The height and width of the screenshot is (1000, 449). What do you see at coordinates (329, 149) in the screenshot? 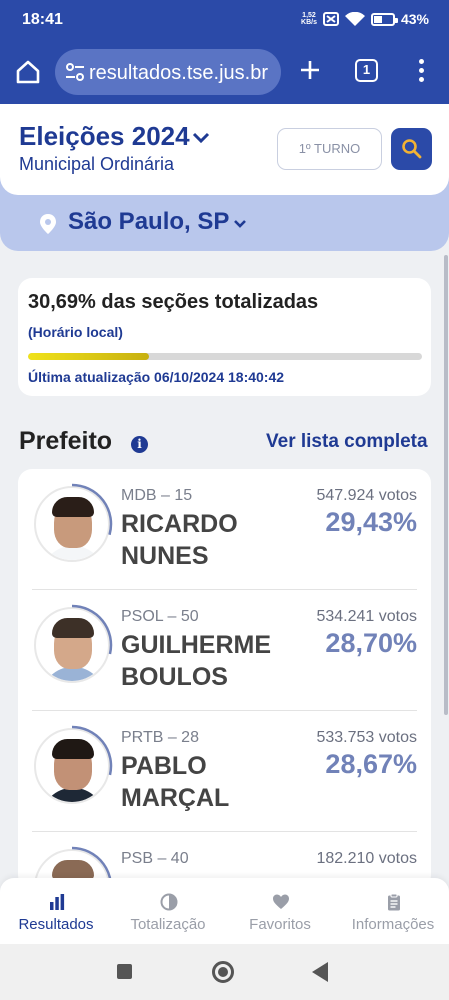
I see `turno-button: 1º TURNO` at bounding box center [329, 149].